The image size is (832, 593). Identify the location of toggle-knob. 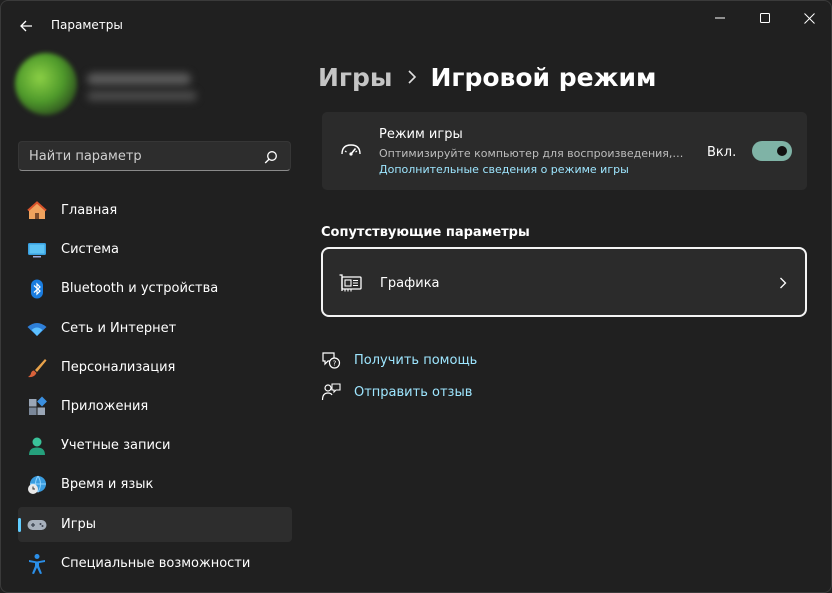
(782, 151).